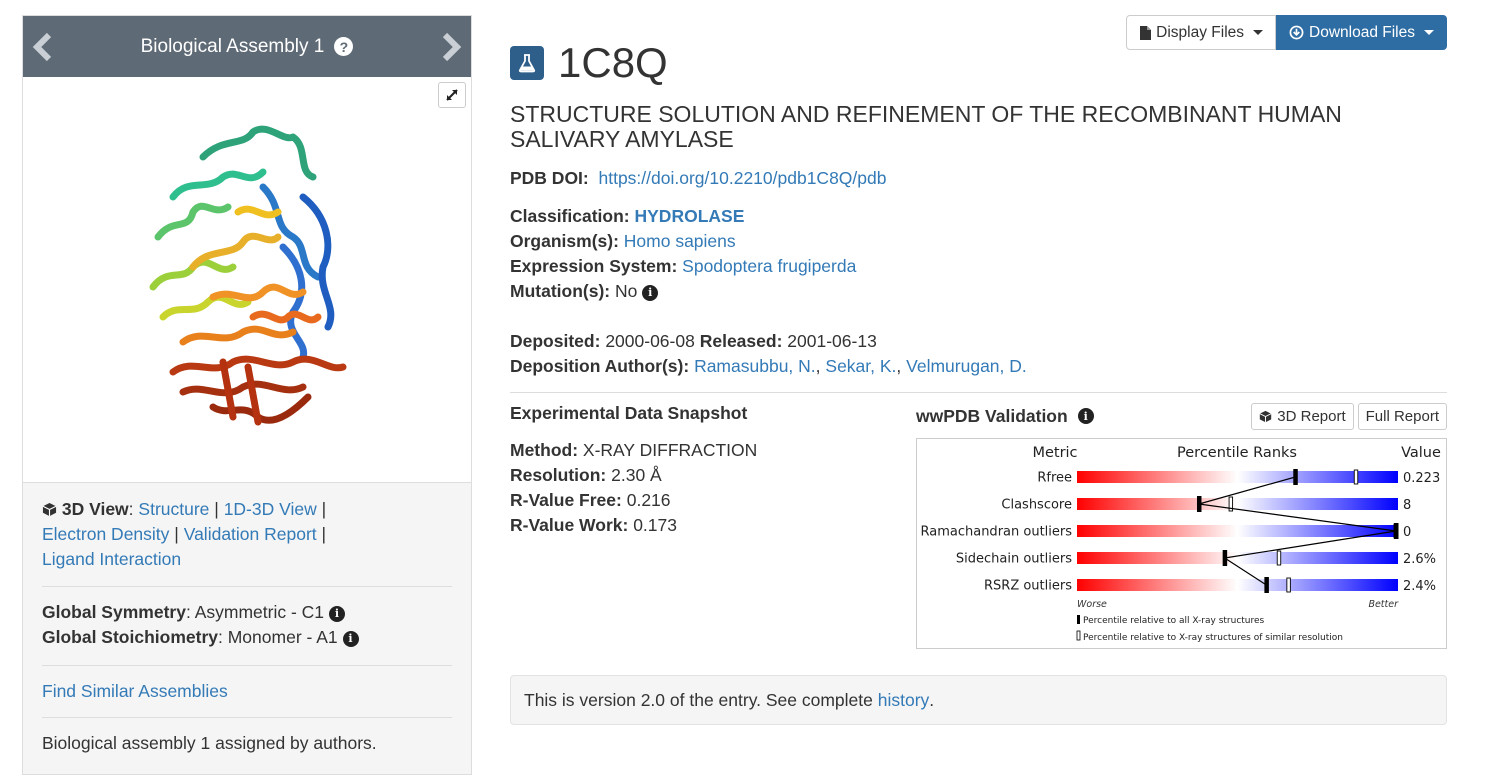 Image resolution: width=1501 pixels, height=775 pixels. I want to click on mutation-label: Mutation(s):, so click(560, 291).